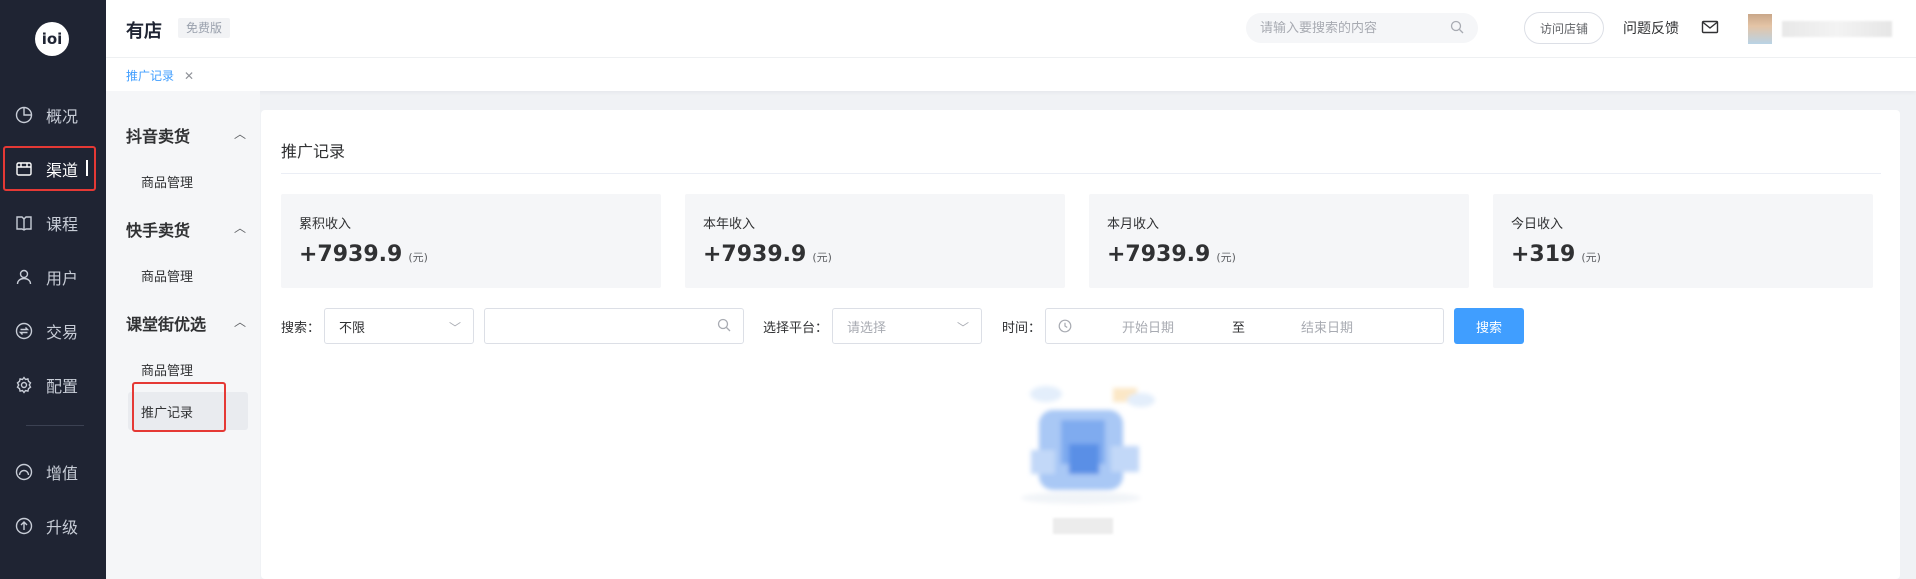 Image resolution: width=1916 pixels, height=579 pixels. What do you see at coordinates (144, 31) in the screenshot?
I see `brand-name: 有店` at bounding box center [144, 31].